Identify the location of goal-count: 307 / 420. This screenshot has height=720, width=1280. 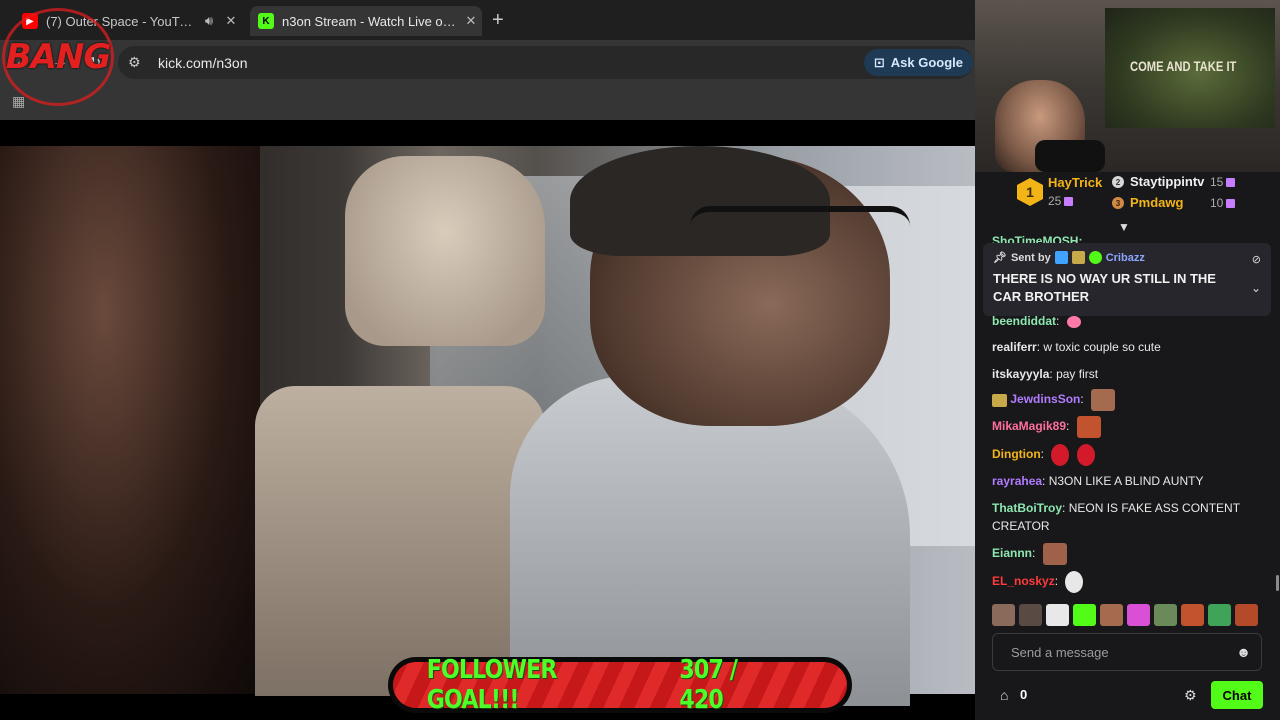
(709, 685).